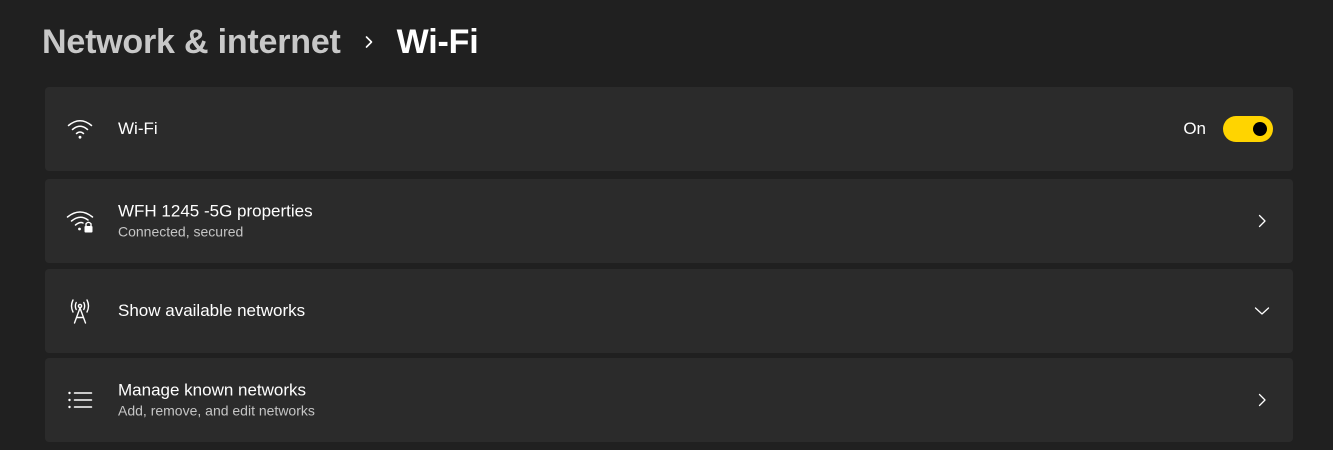 This screenshot has width=1333, height=450. What do you see at coordinates (1260, 129) in the screenshot?
I see `toggle-knob` at bounding box center [1260, 129].